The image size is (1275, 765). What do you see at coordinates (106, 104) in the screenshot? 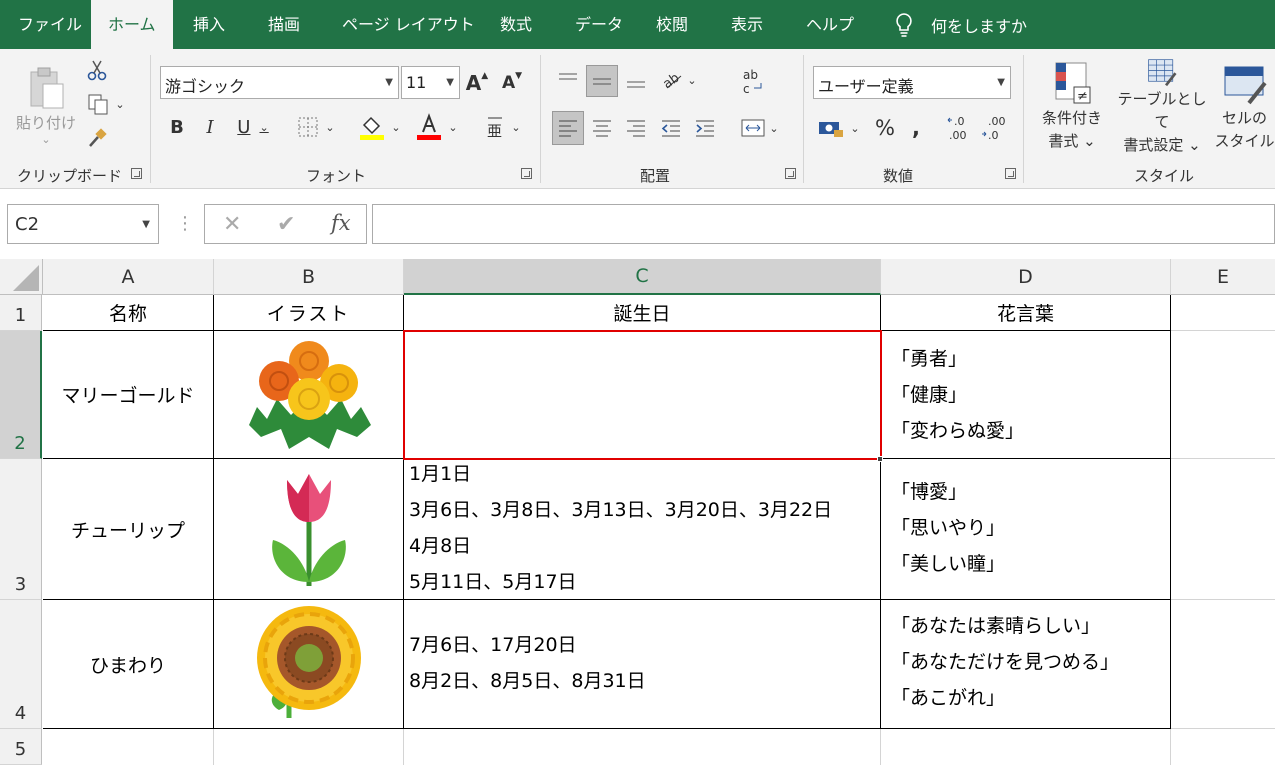
I see `copy-button: ⌄` at bounding box center [106, 104].